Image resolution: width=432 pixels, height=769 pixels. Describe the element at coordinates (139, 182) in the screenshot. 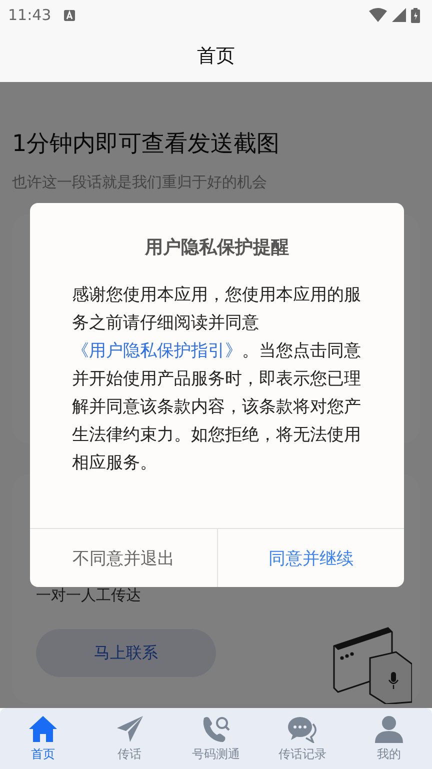

I see `hero-subtitle: 也许这一段话就是我们重归于好的机会` at that location.